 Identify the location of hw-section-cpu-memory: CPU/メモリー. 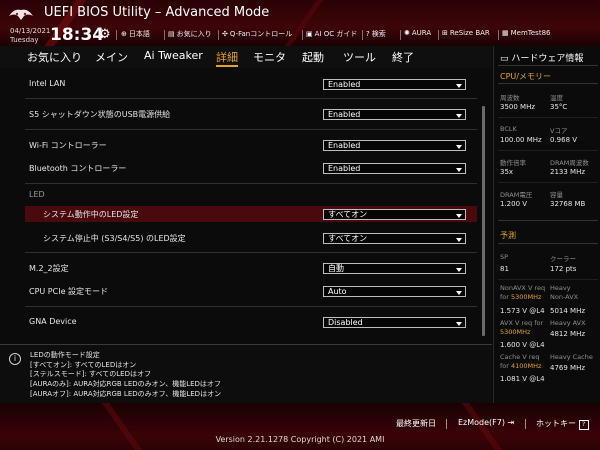
(525, 76).